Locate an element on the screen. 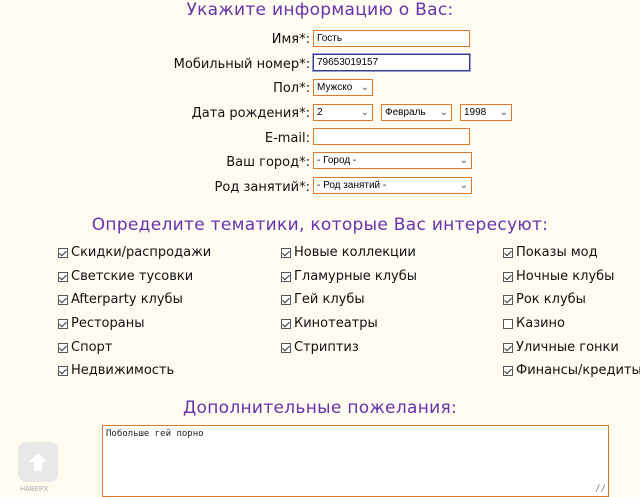  topic-label: Казино is located at coordinates (541, 323).